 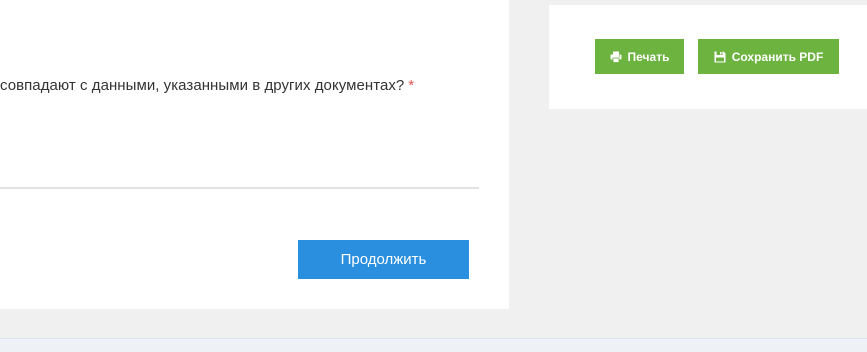 I want to click on print-button-label: Печать, so click(x=648, y=56).